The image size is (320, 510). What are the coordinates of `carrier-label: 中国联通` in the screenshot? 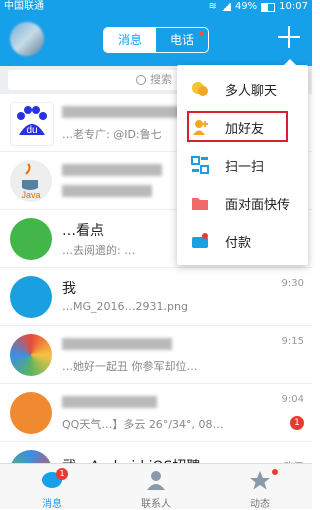 It's located at (24, 6).